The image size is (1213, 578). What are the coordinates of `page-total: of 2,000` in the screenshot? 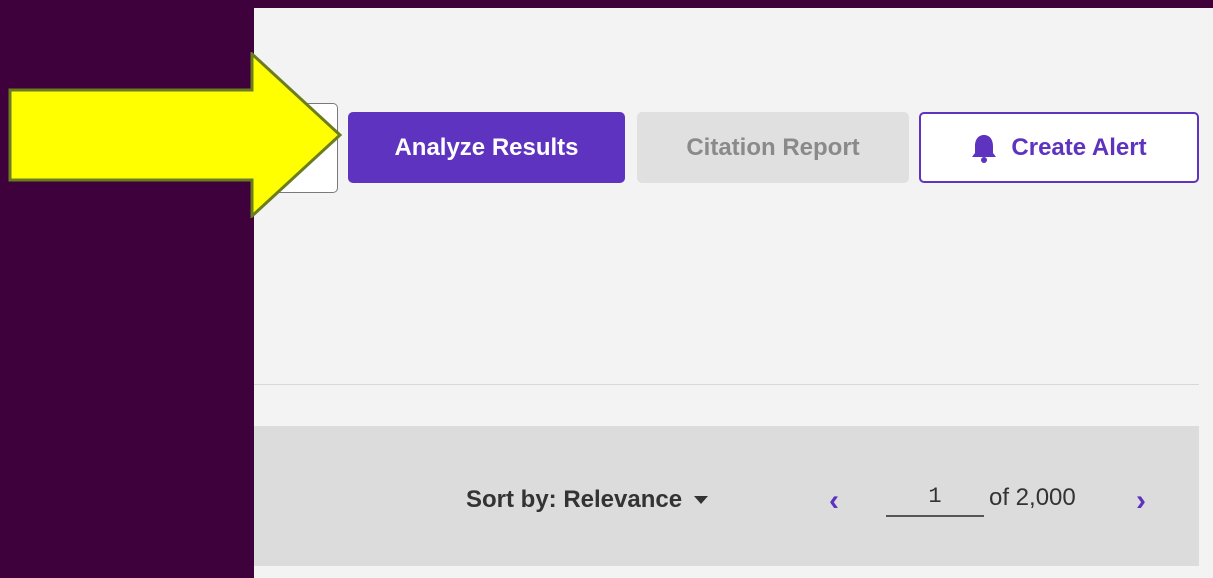 It's located at (1032, 497).